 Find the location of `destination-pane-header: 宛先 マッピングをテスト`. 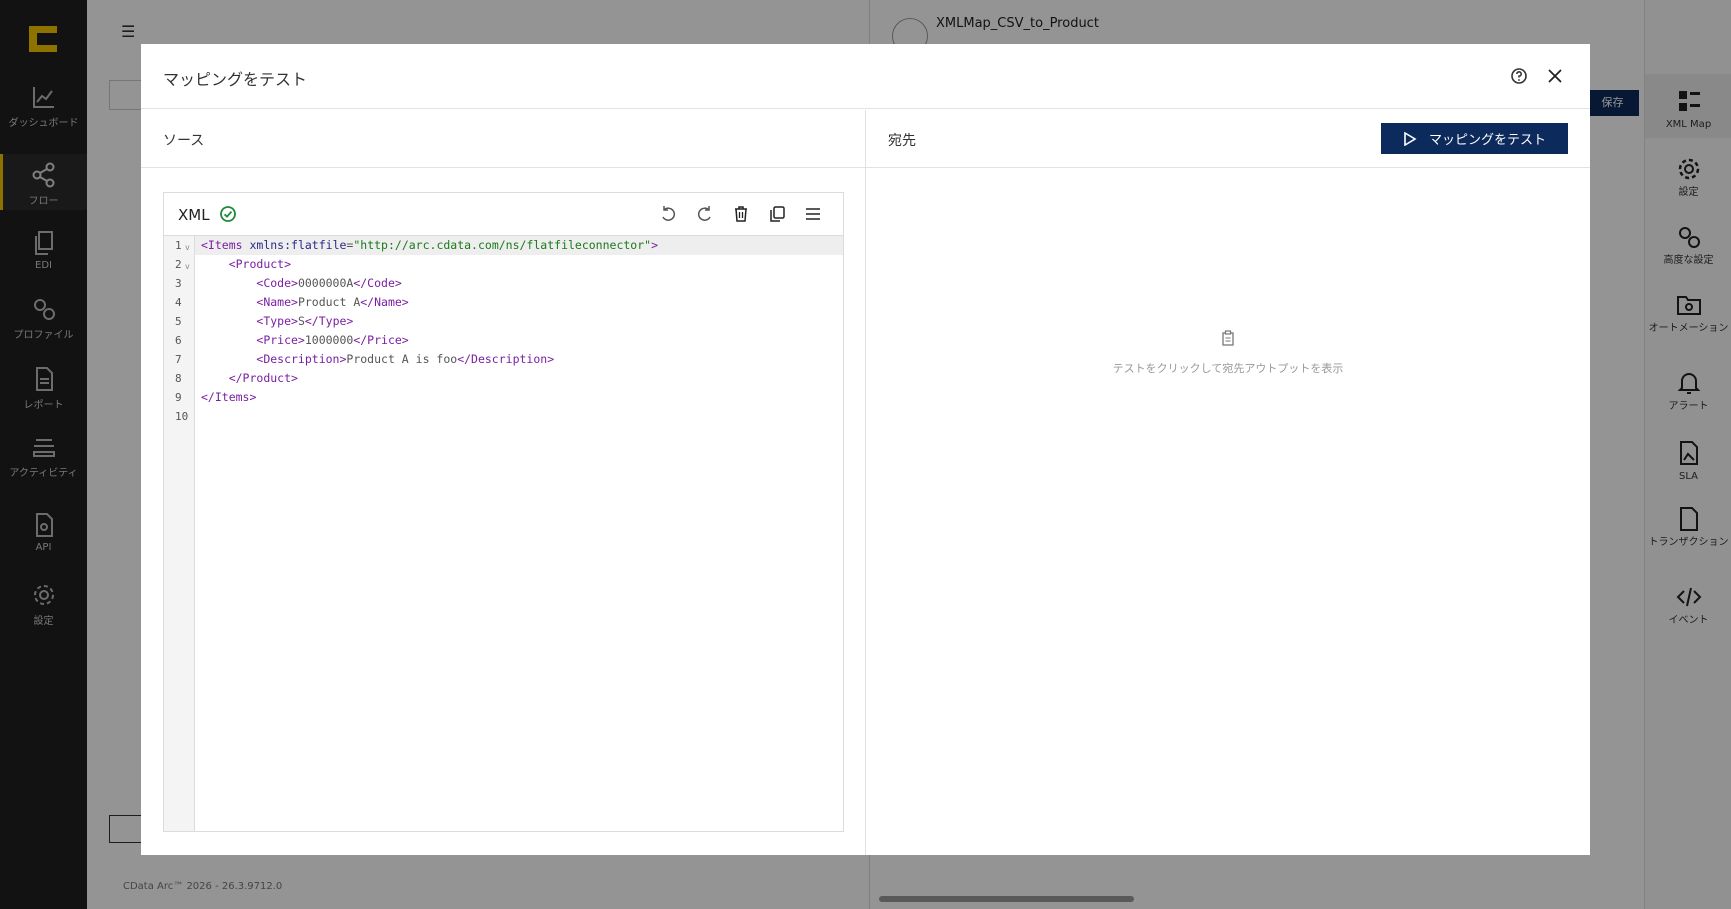

destination-pane-header: 宛先 マッピングをテスト is located at coordinates (1228, 139).